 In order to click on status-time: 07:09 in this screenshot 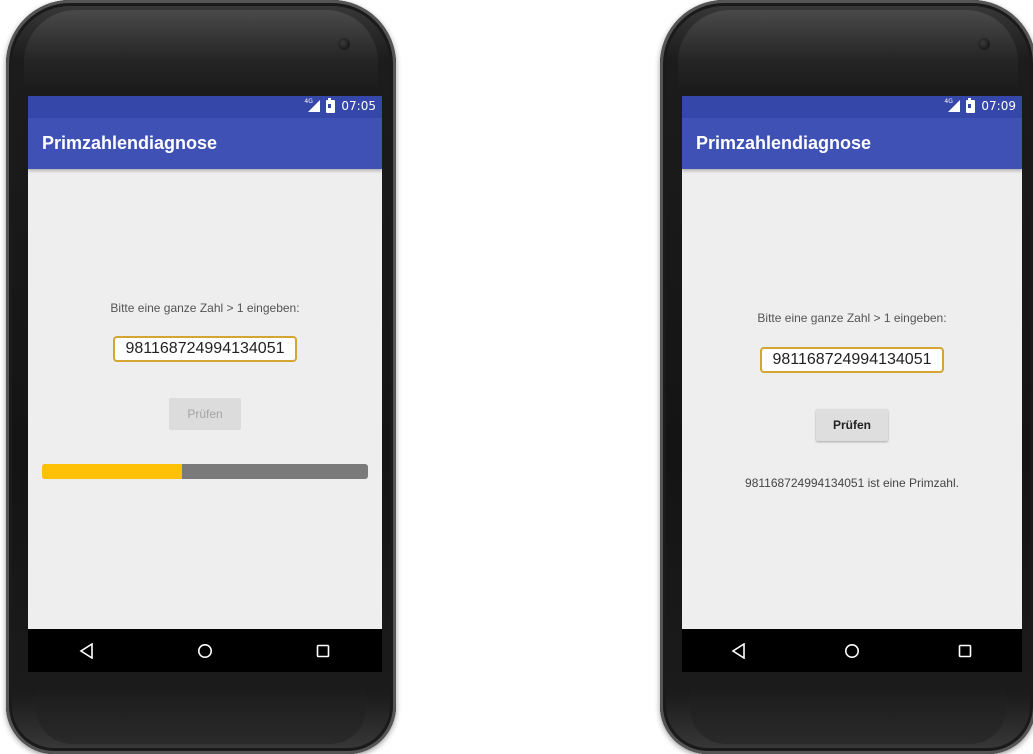, I will do `click(998, 106)`.